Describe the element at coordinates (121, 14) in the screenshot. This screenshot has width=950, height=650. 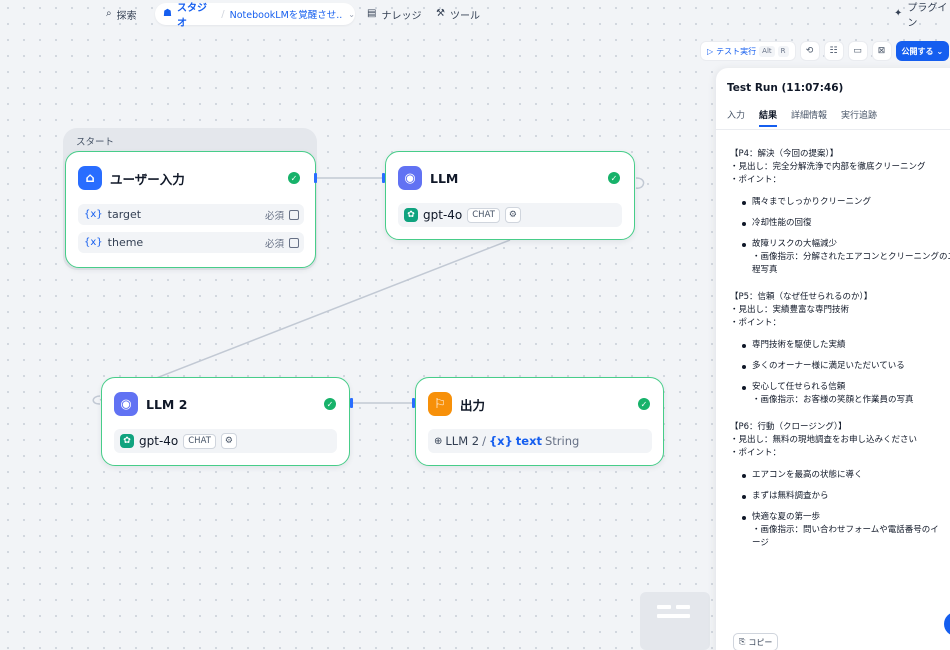
I see `nav-explore: ⌕ 探索` at that location.